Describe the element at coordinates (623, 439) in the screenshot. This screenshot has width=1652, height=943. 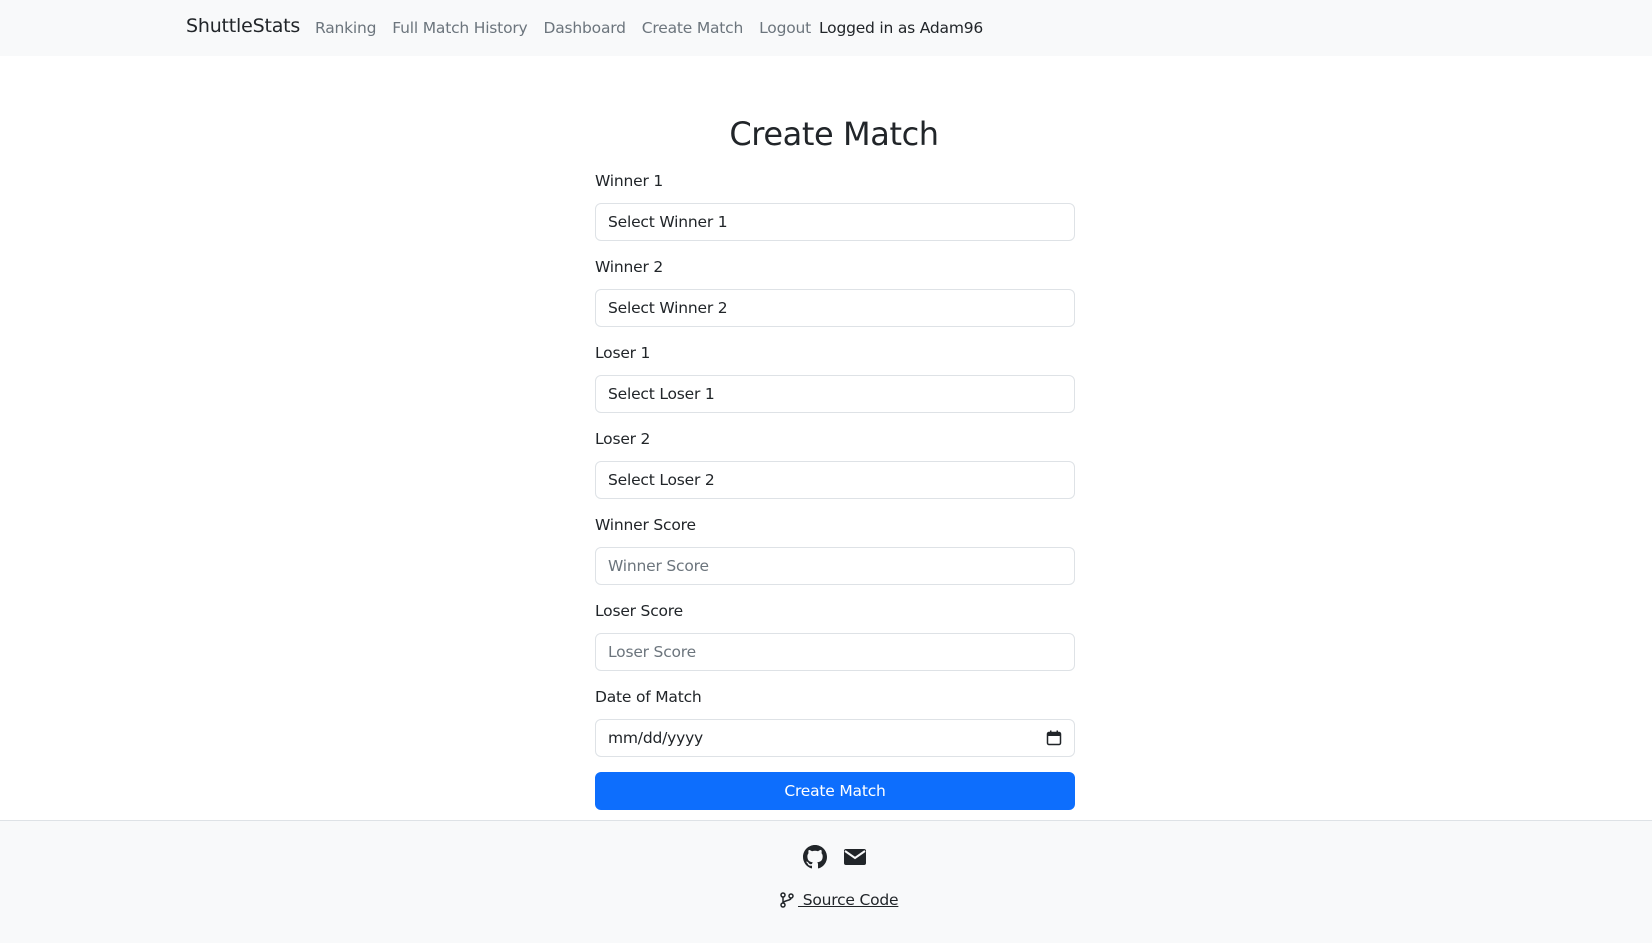
I see `loser-2-label: Loser 2` at that location.